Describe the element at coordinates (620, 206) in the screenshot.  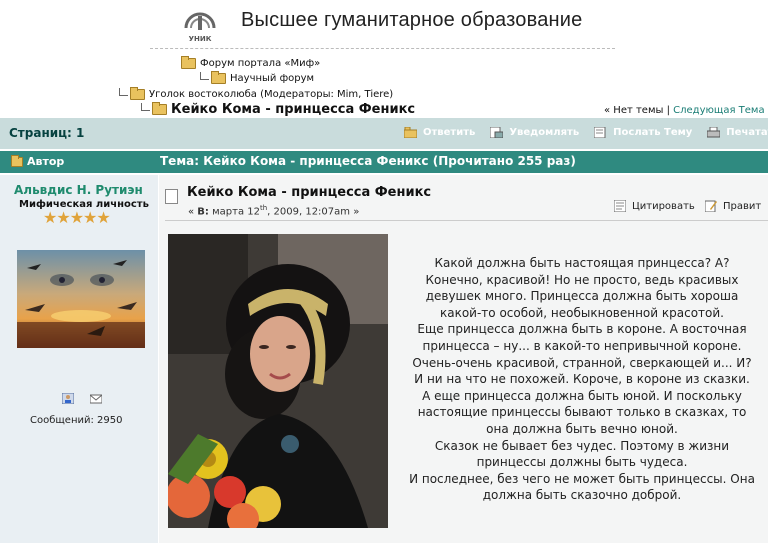
I see `quote-icon` at that location.